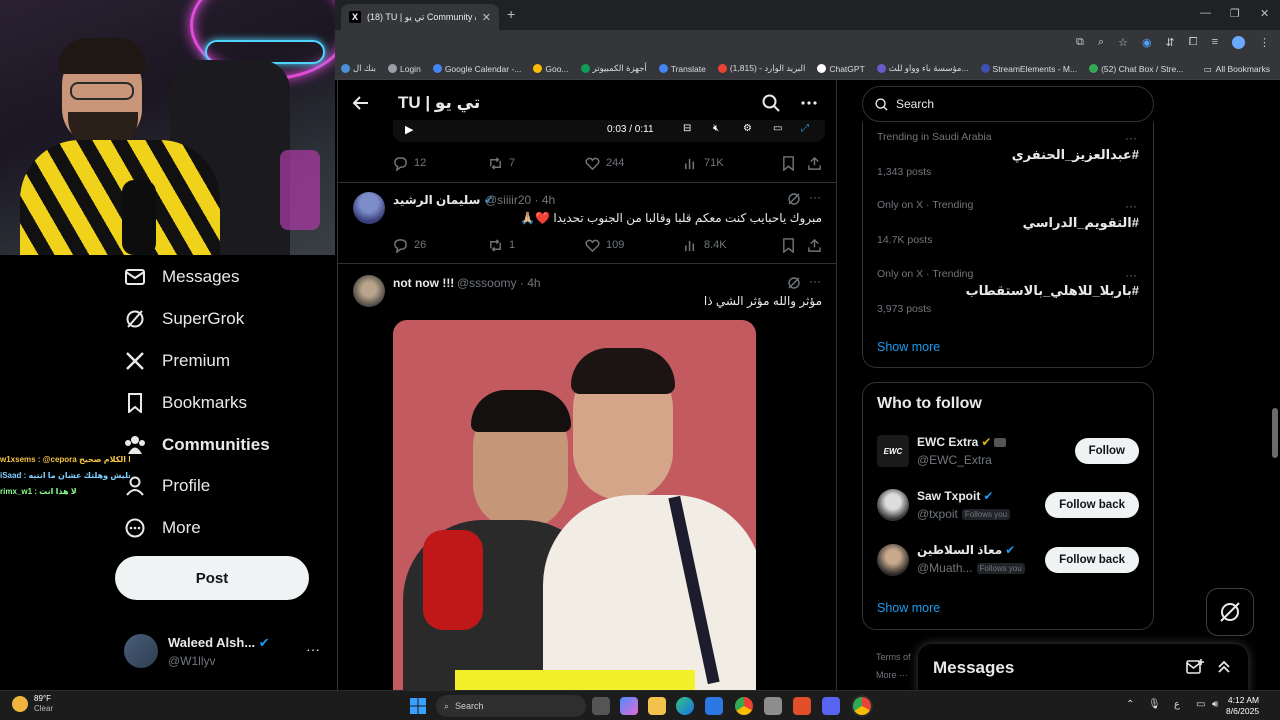  Describe the element at coordinates (1177, 704) in the screenshot. I see `language-indicator: ع` at that location.